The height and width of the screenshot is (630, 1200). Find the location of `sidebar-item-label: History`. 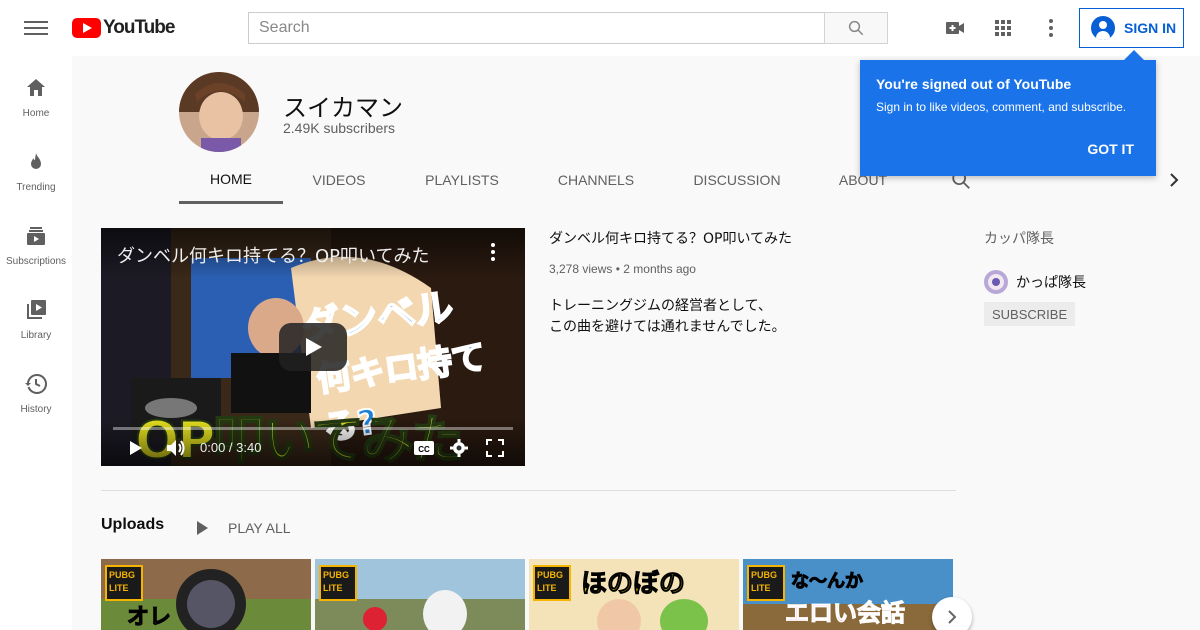

sidebar-item-label: History is located at coordinates (36, 409).